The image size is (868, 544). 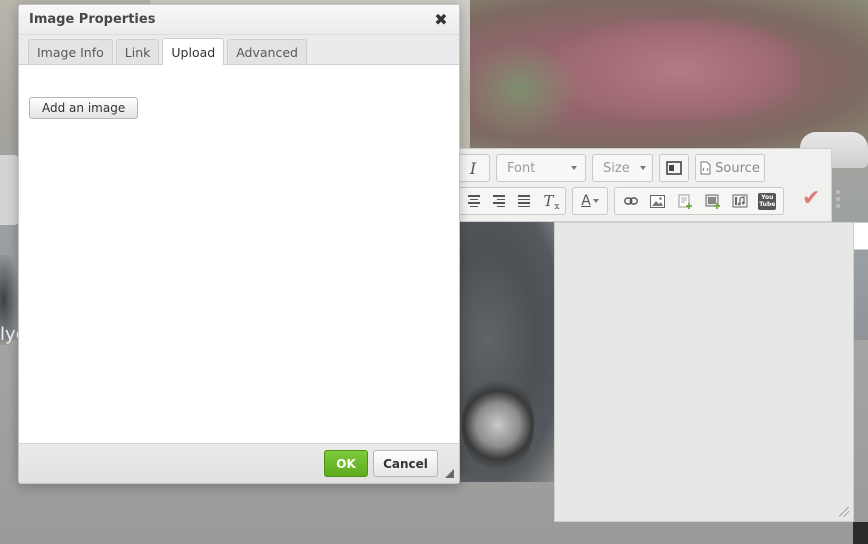 I want to click on text-color-icon: A, so click(x=590, y=201).